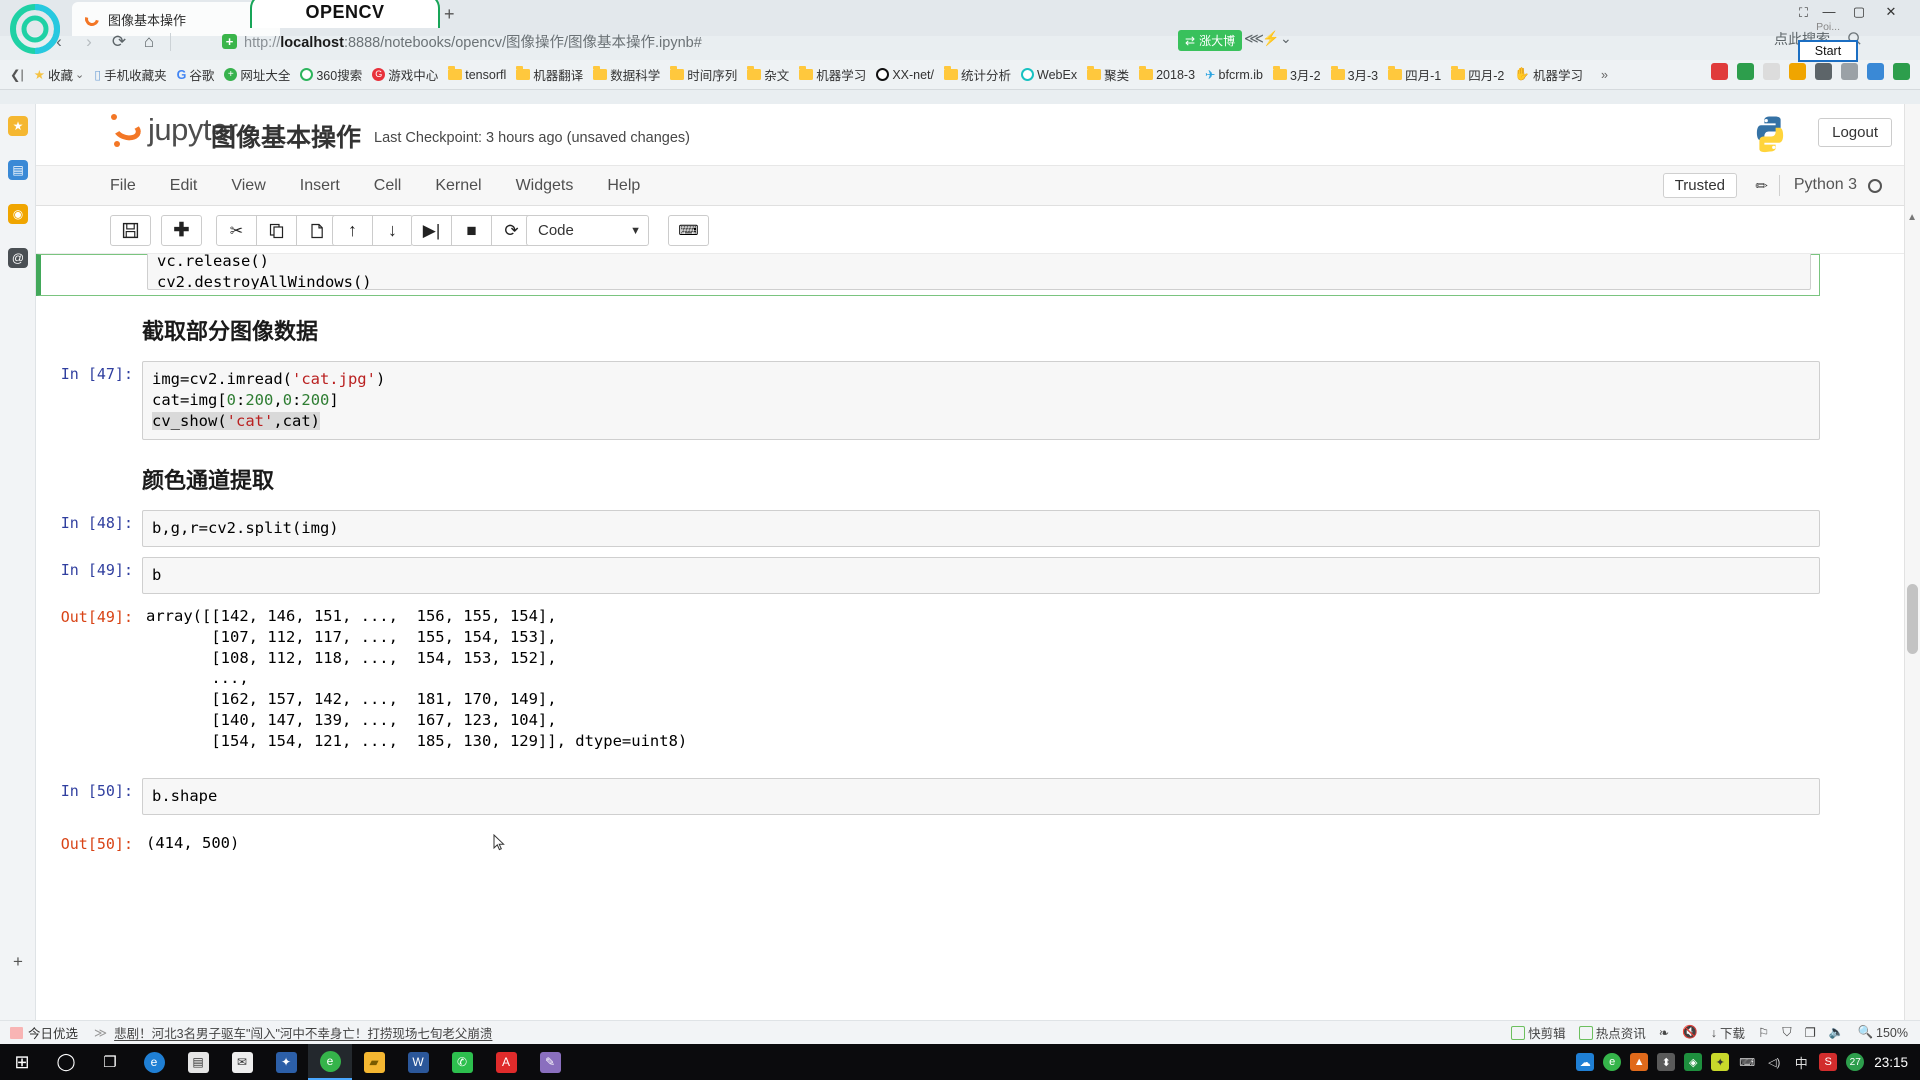 The height and width of the screenshot is (1080, 1920). I want to click on browser-tray-icon: e, so click(1612, 1062).